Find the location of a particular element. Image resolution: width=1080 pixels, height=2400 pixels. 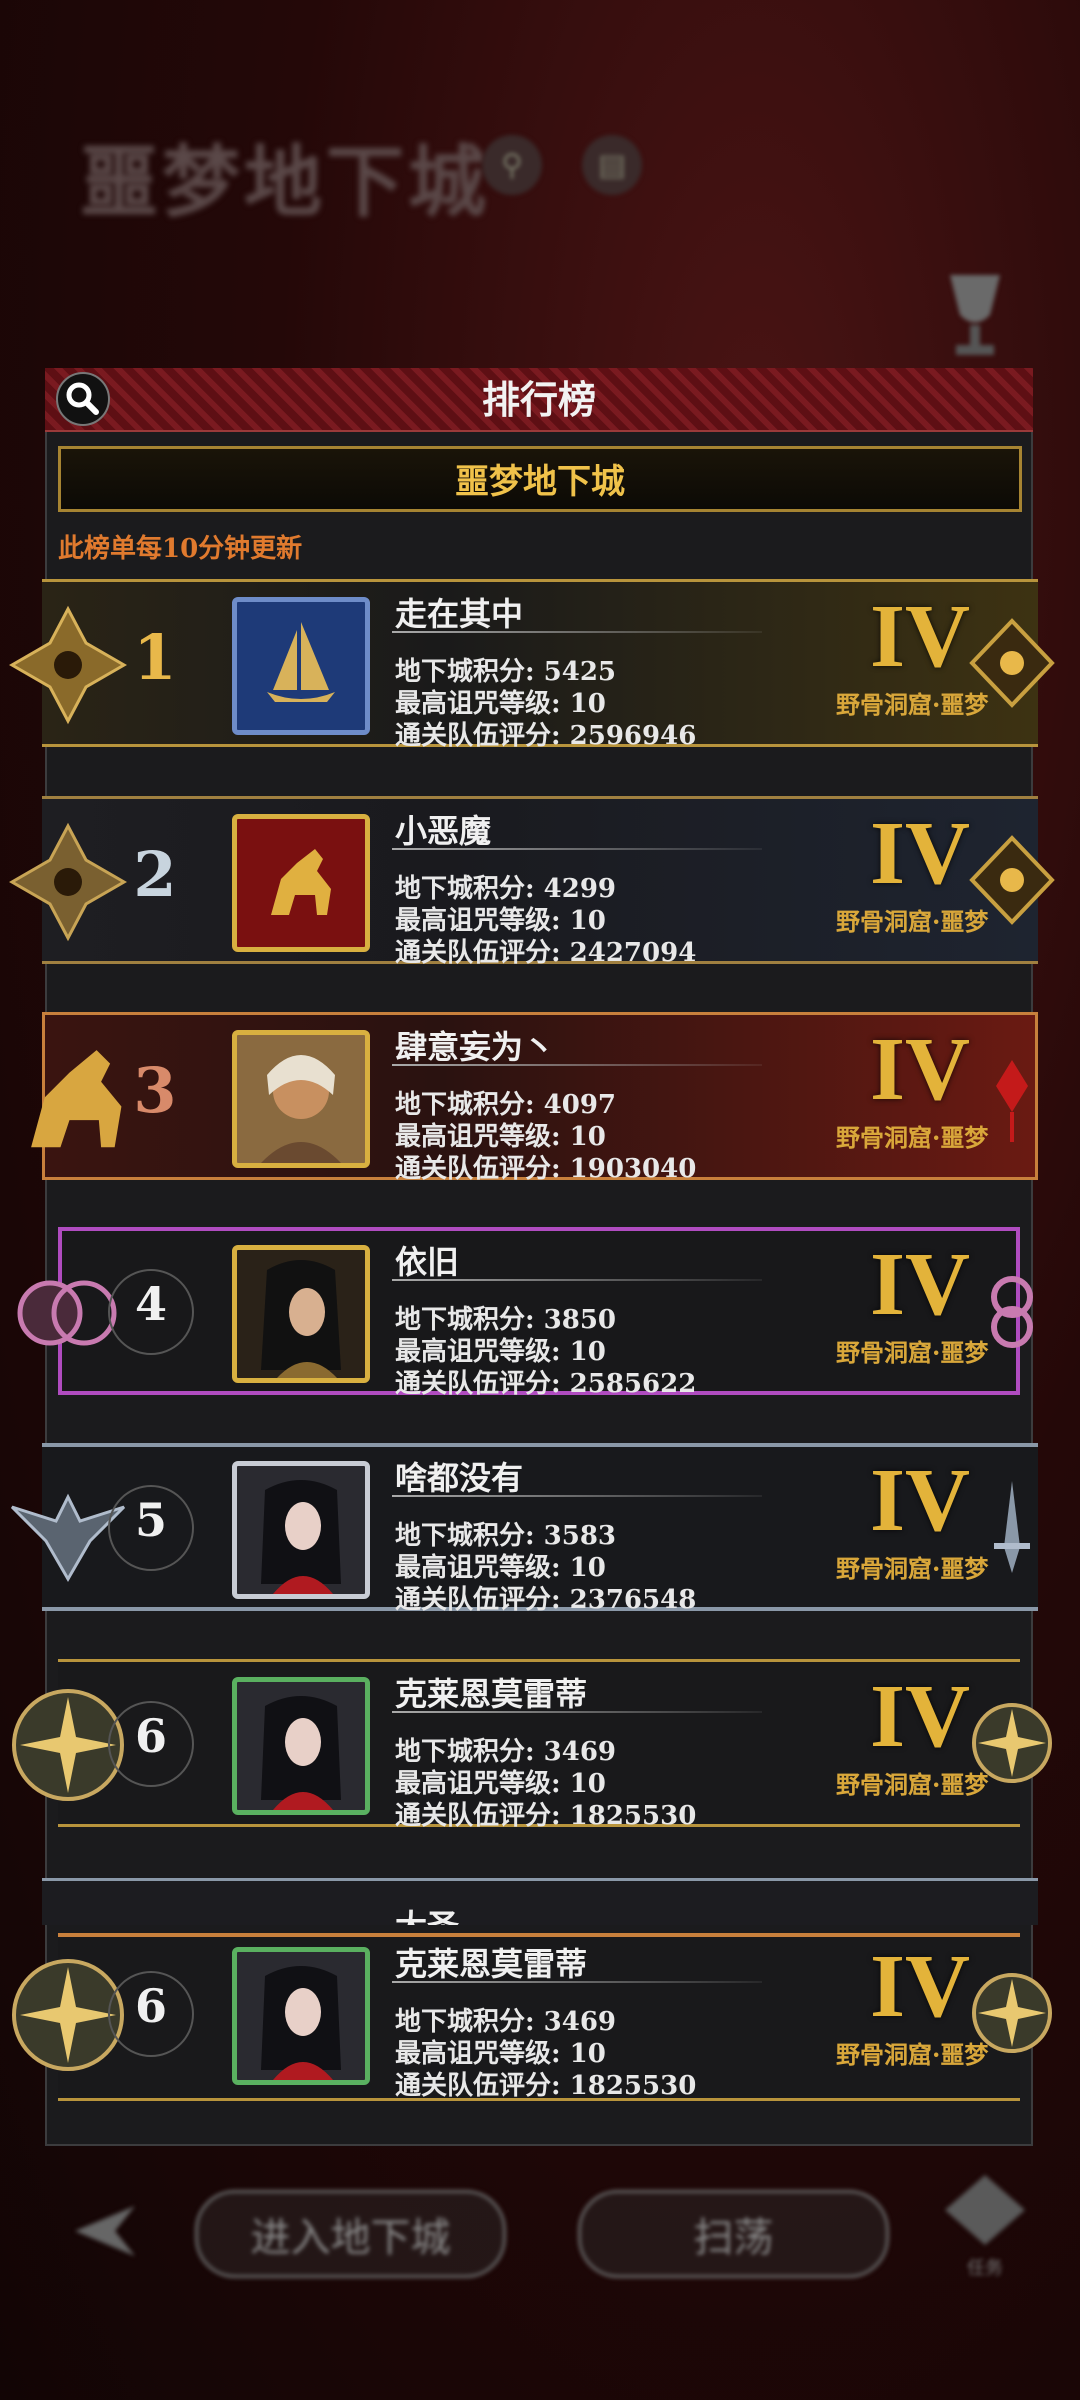

task-button: 任务 is located at coordinates (985, 2225).